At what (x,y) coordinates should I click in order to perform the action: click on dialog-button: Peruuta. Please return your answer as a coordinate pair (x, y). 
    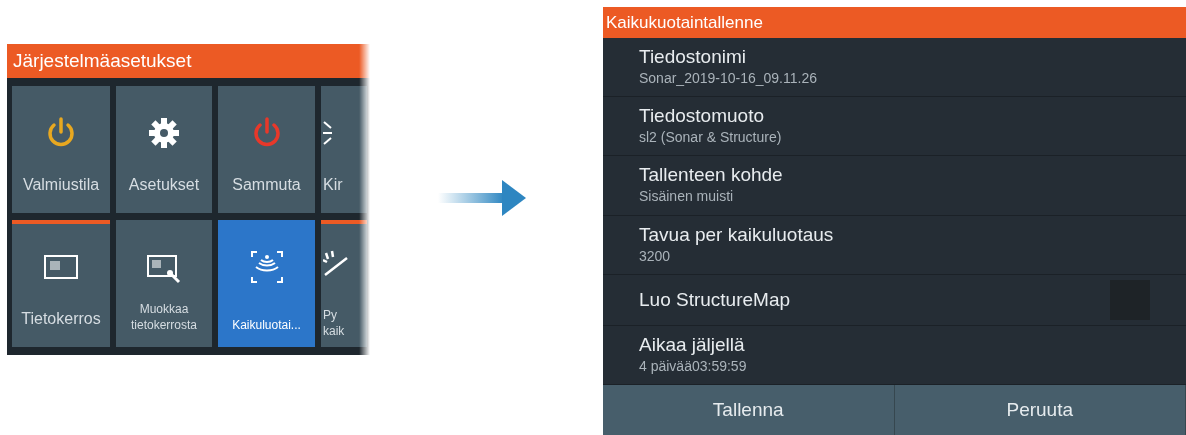
    Looking at the image, I should click on (1040, 410).